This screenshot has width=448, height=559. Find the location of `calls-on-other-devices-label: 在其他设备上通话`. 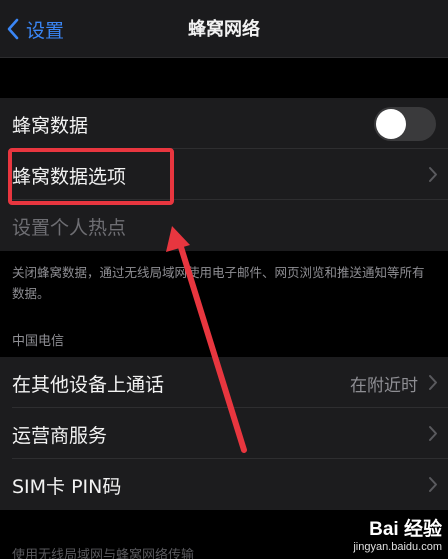

calls-on-other-devices-label: 在其他设备上通话 is located at coordinates (88, 385).